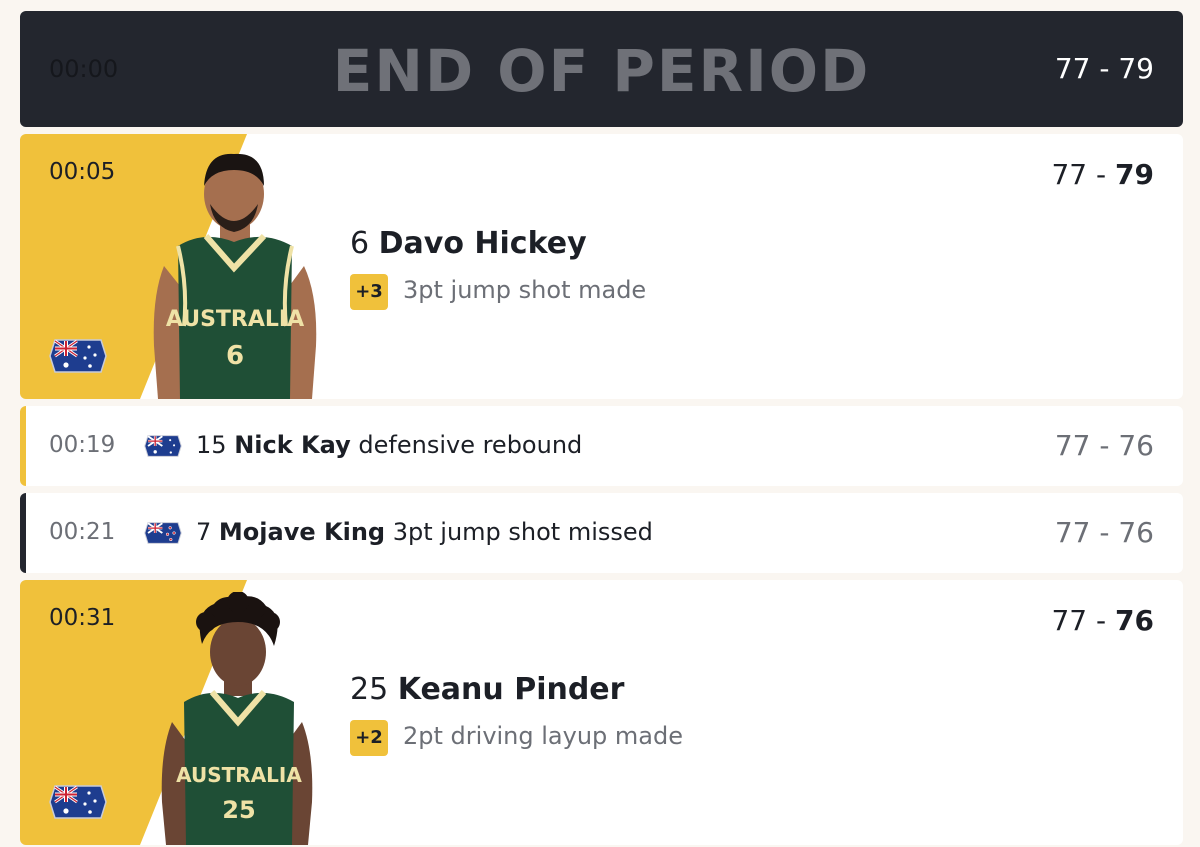 This screenshot has height=847, width=1200. Describe the element at coordinates (235, 356) in the screenshot. I see `jersey-number-text: 6` at that location.